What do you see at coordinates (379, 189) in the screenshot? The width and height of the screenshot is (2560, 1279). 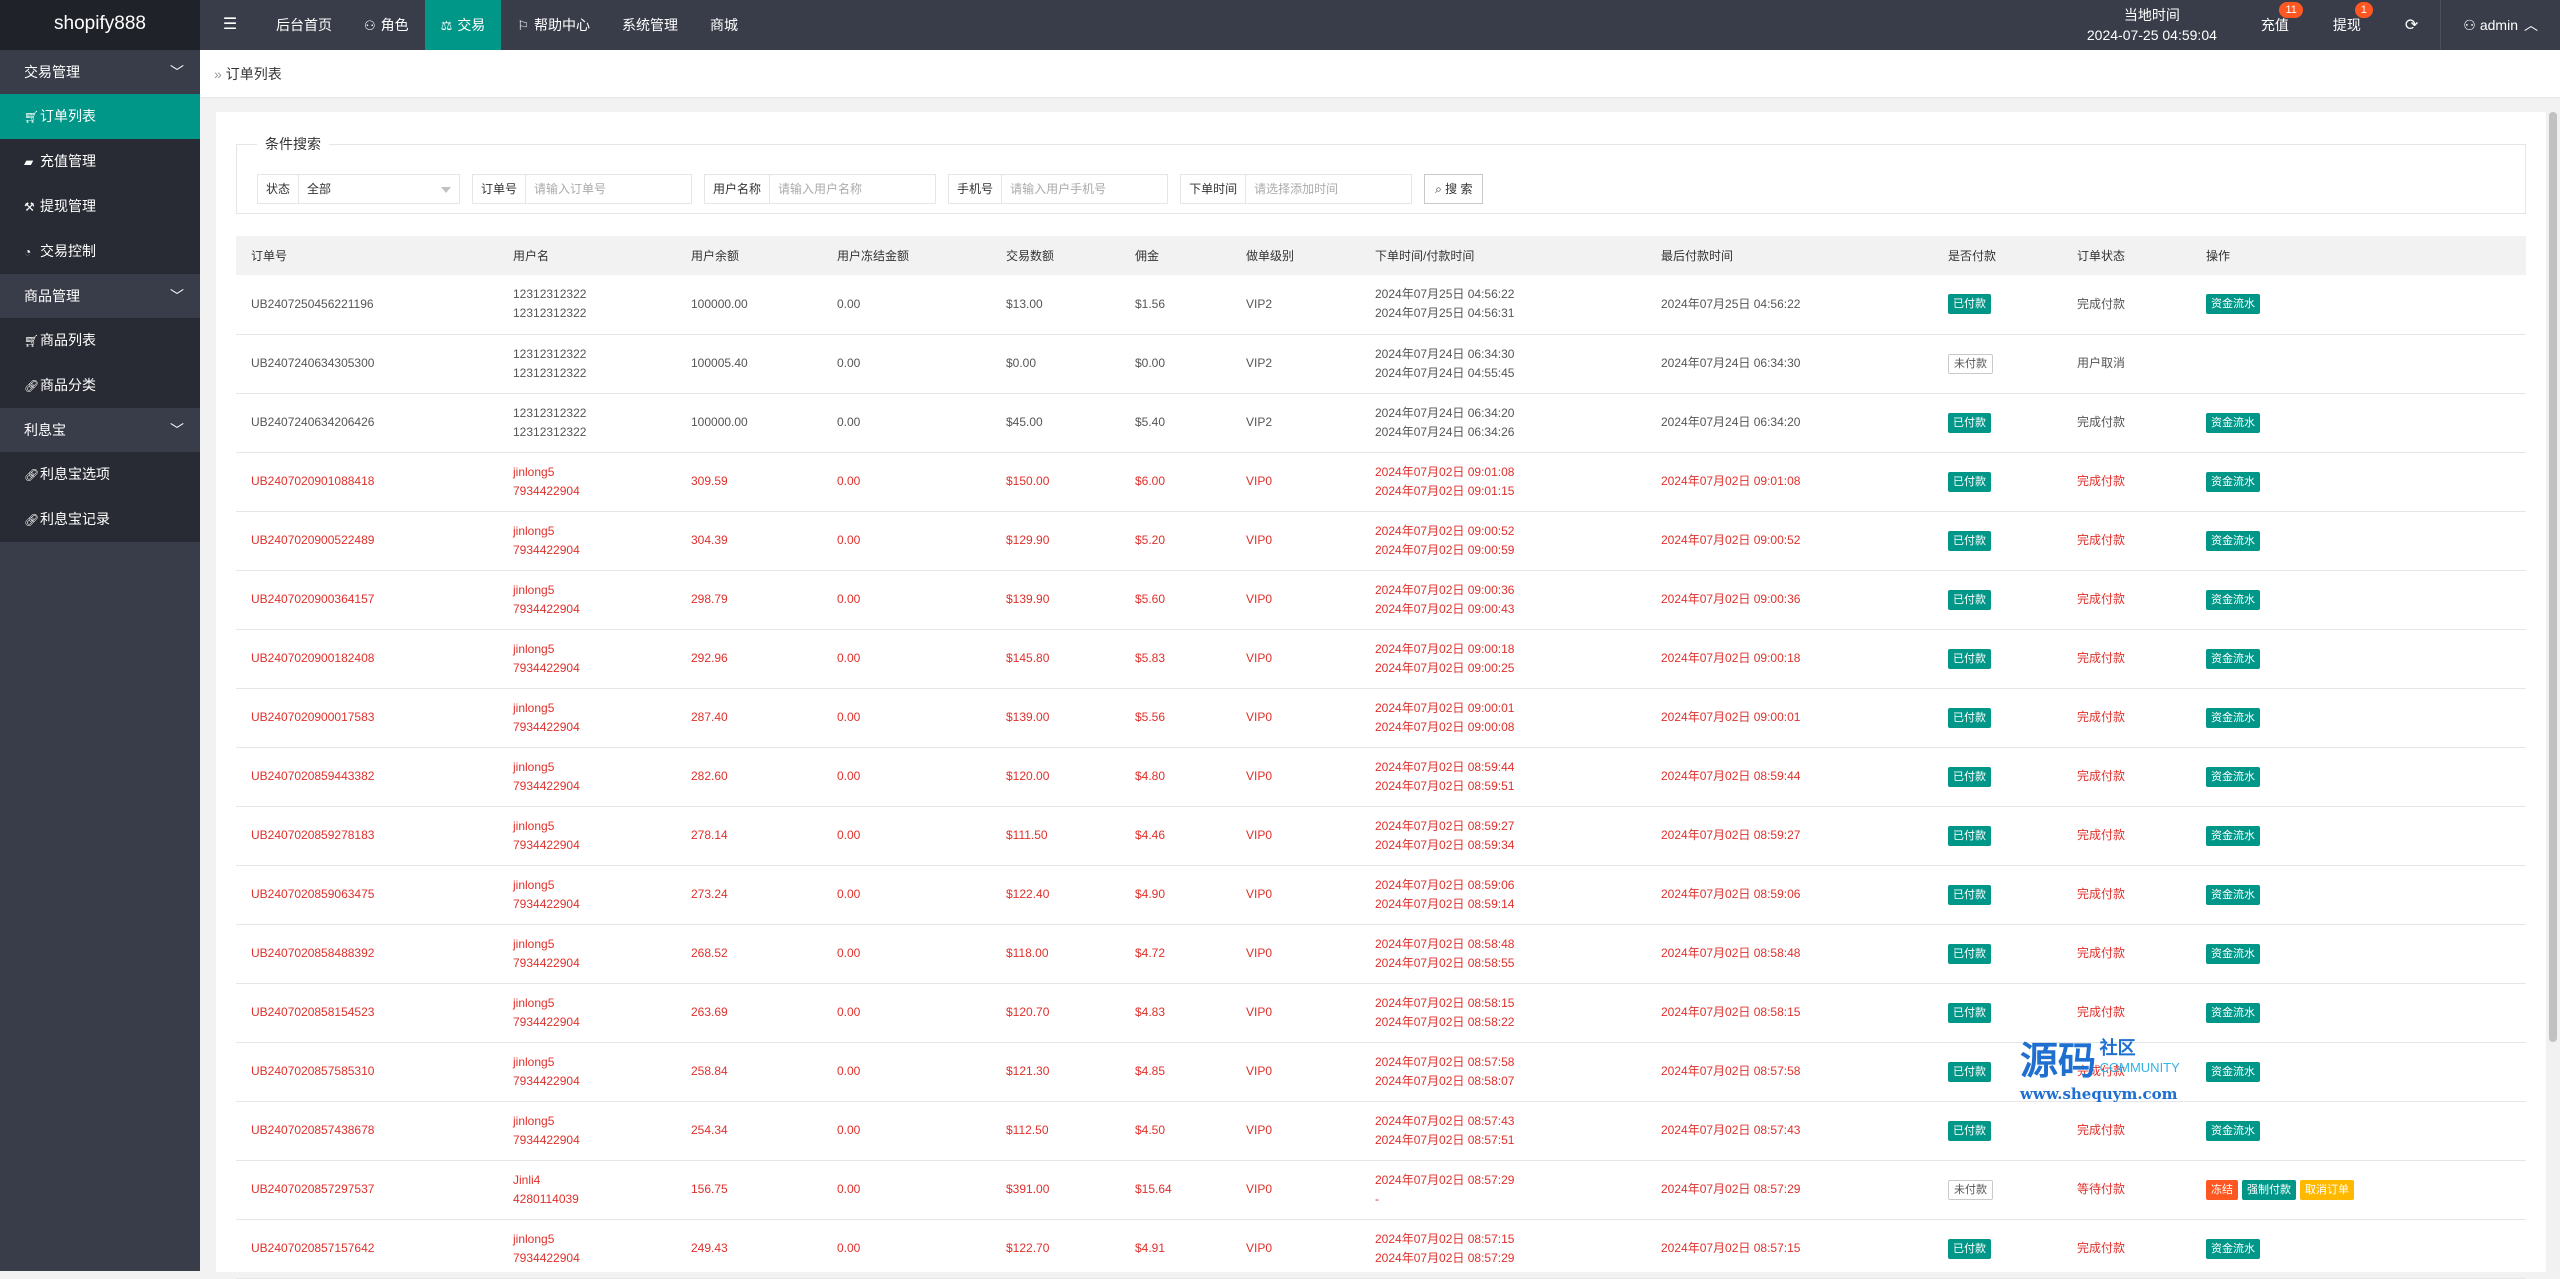 I see `status-select: 全部` at bounding box center [379, 189].